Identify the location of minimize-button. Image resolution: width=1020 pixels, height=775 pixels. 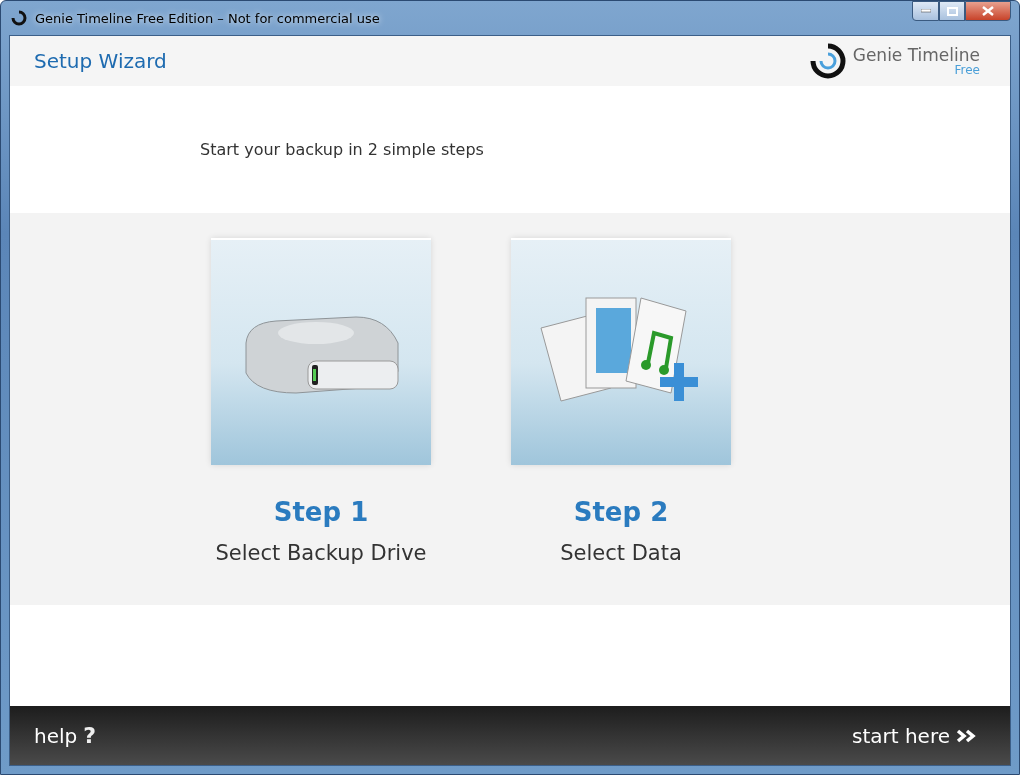
(925, 11).